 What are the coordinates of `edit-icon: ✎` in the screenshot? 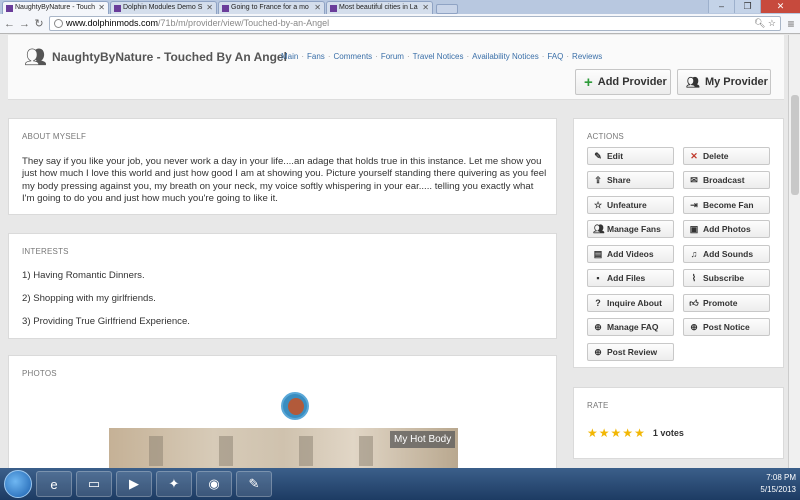 It's located at (598, 155).